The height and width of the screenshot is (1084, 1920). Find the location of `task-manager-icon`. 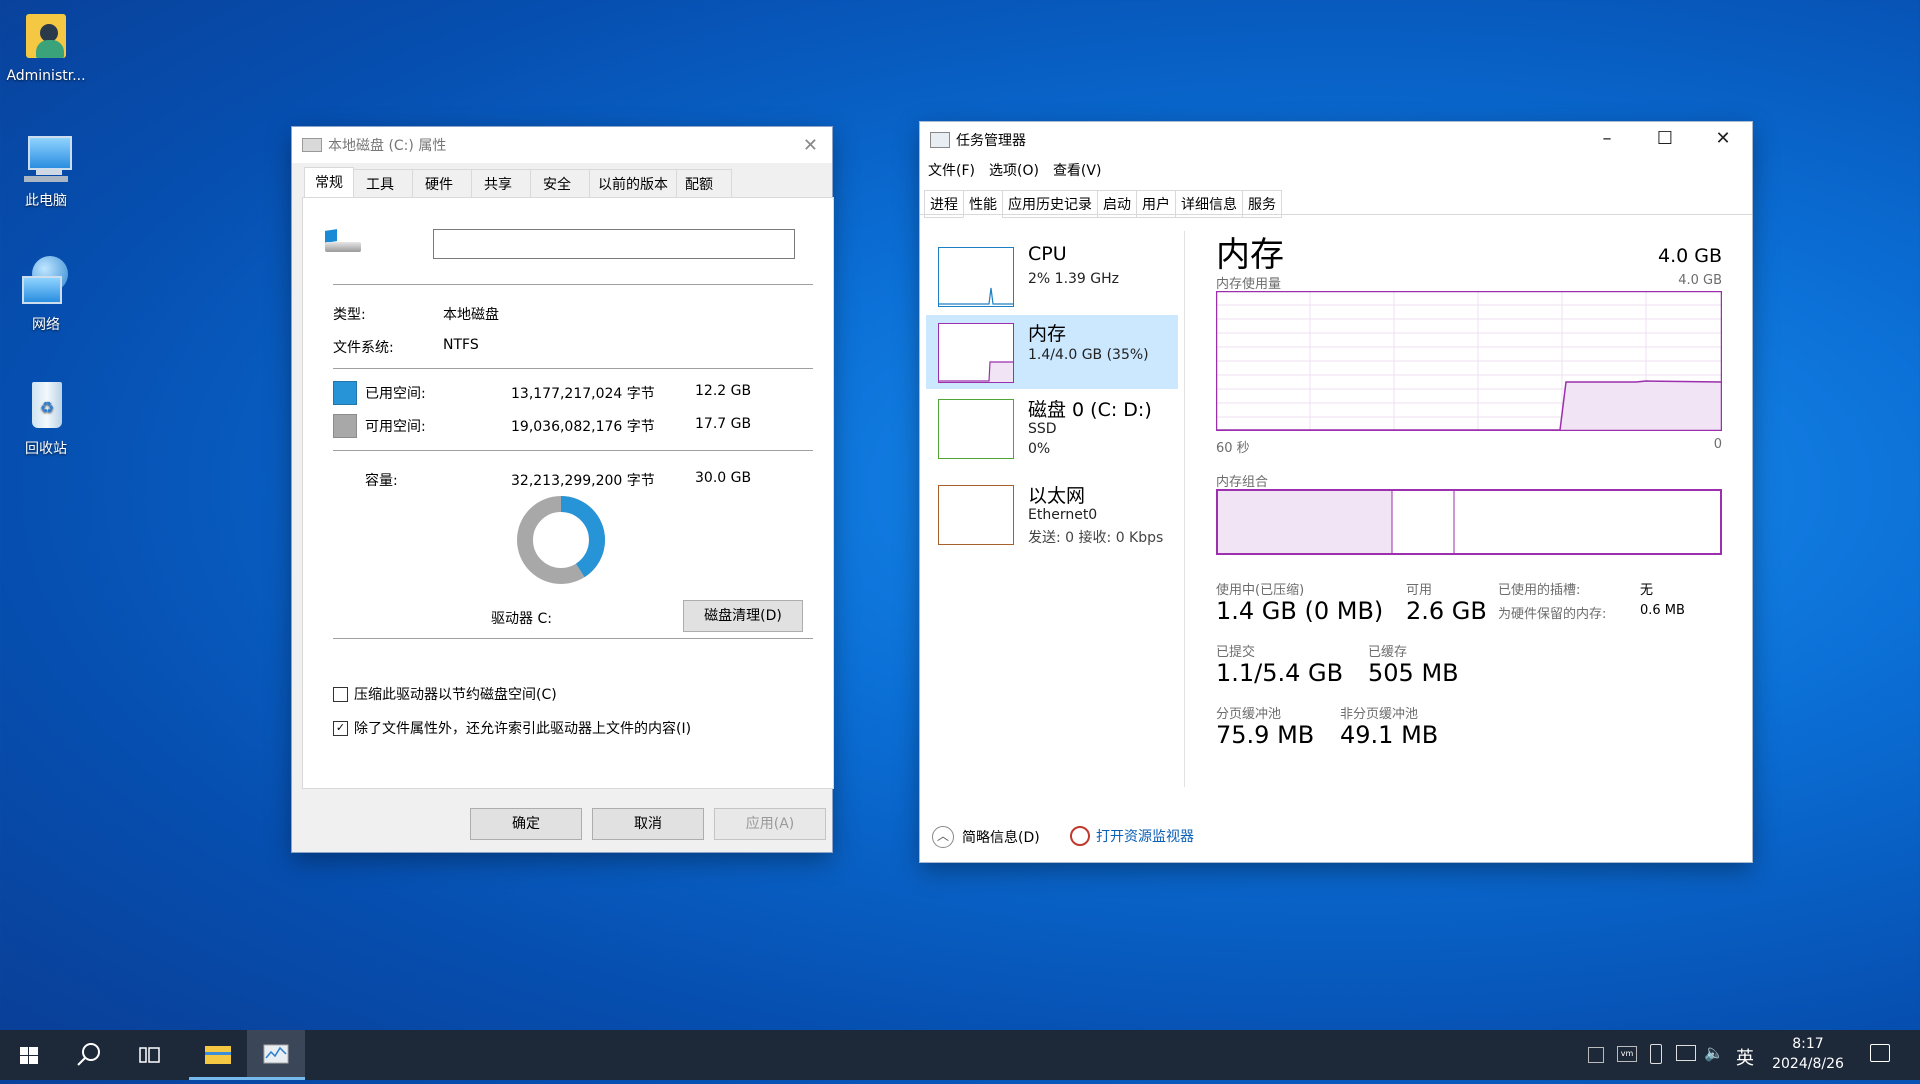

task-manager-icon is located at coordinates (940, 140).